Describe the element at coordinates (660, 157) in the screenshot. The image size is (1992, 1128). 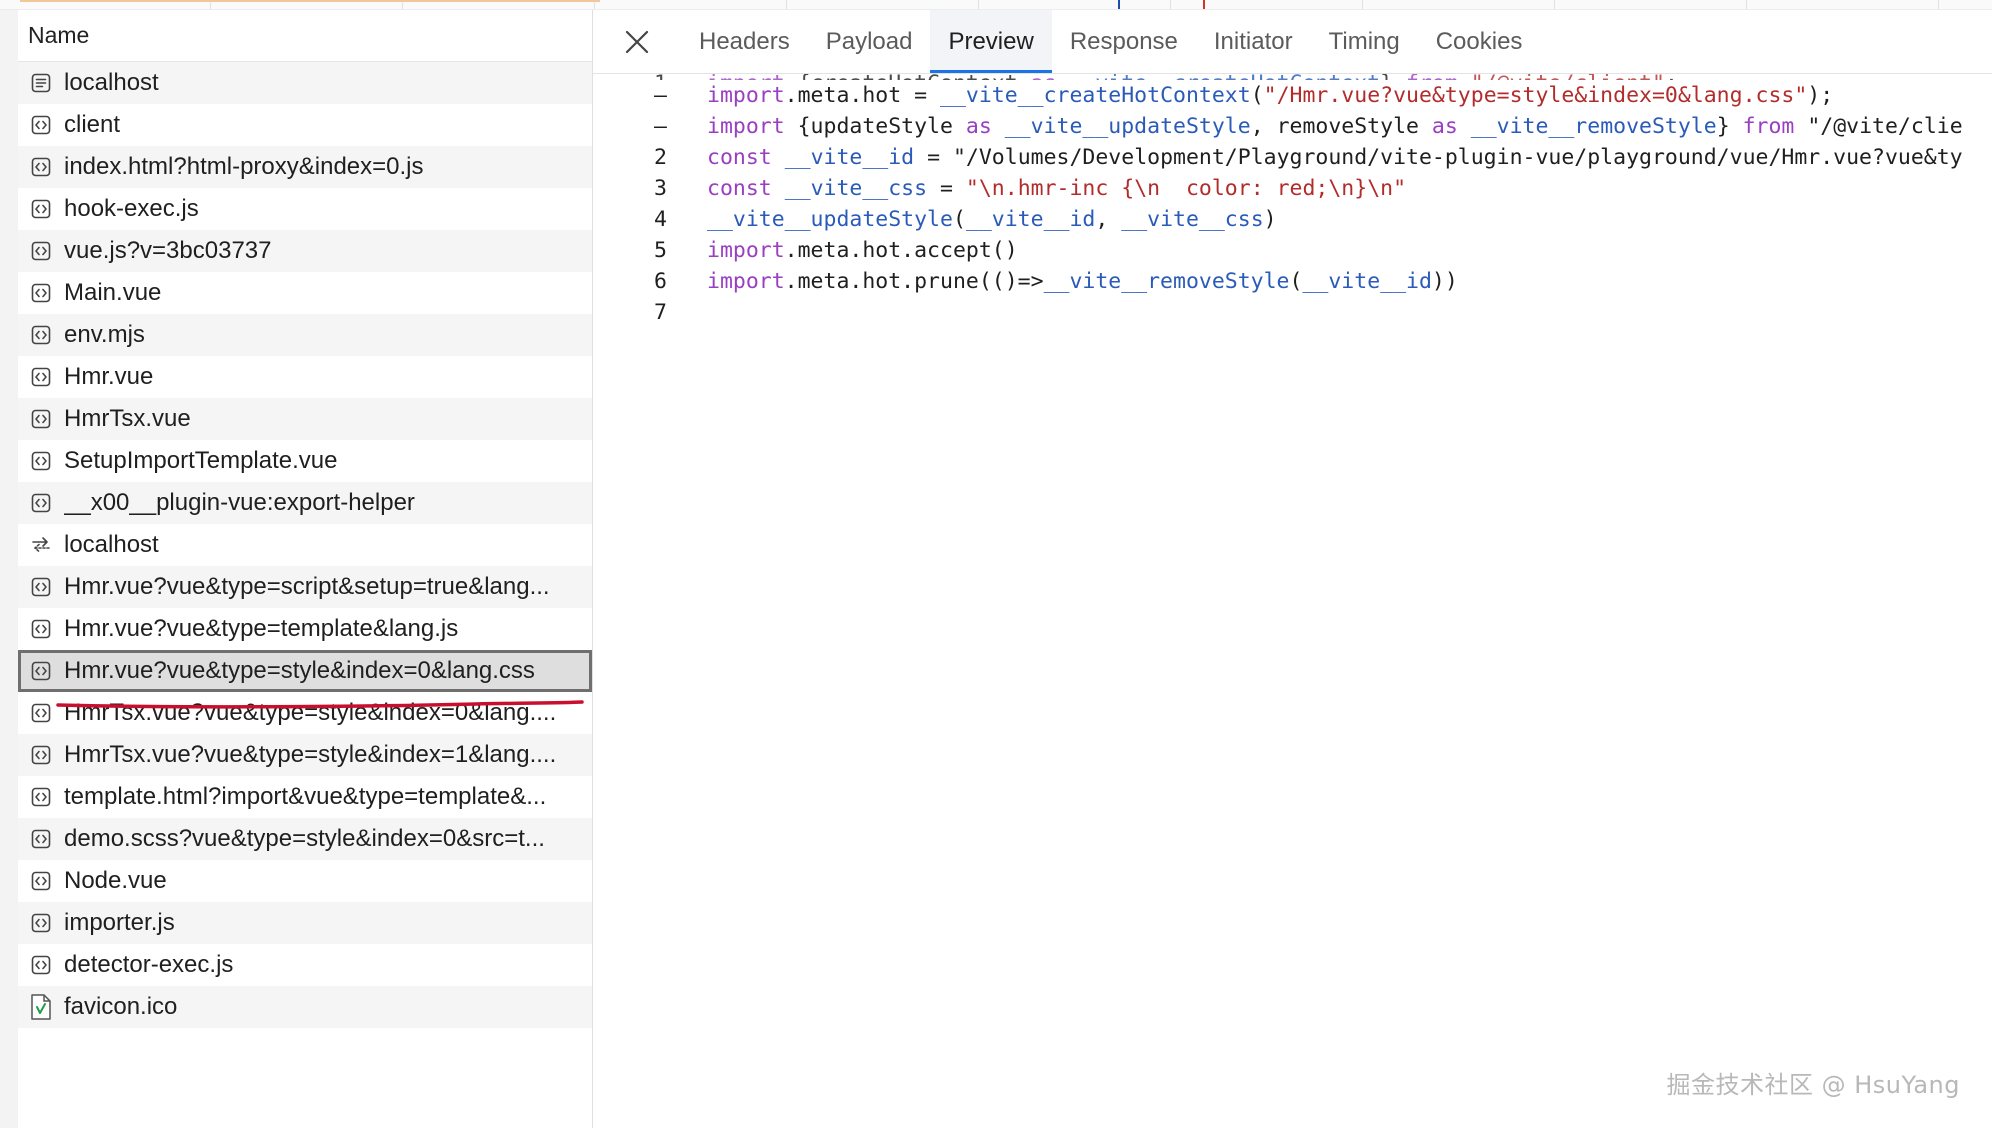
I see `line-number: 2` at that location.